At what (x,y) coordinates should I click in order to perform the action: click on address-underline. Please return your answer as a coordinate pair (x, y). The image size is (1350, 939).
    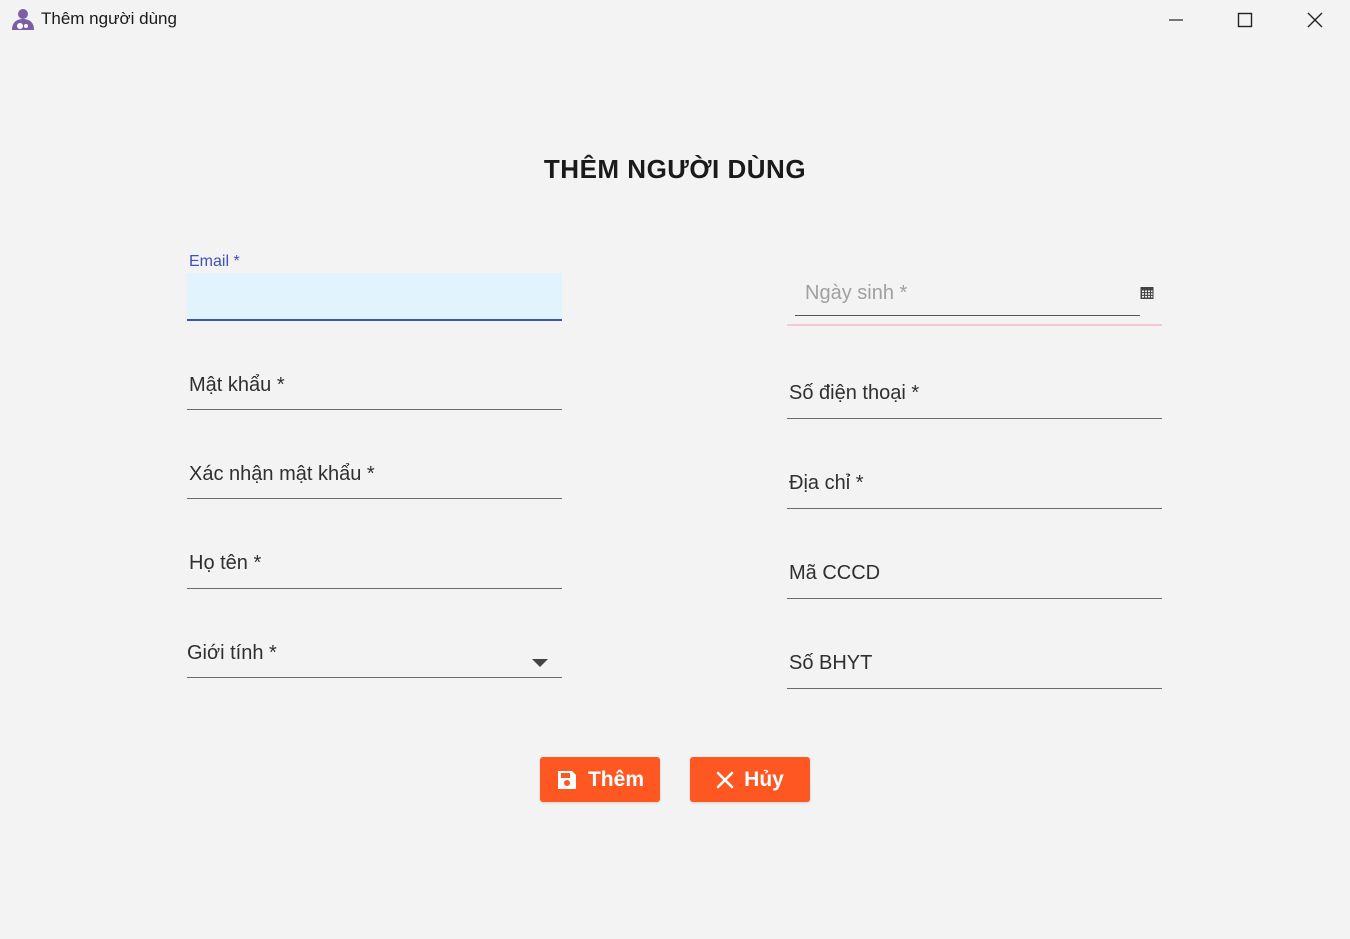
    Looking at the image, I should click on (974, 508).